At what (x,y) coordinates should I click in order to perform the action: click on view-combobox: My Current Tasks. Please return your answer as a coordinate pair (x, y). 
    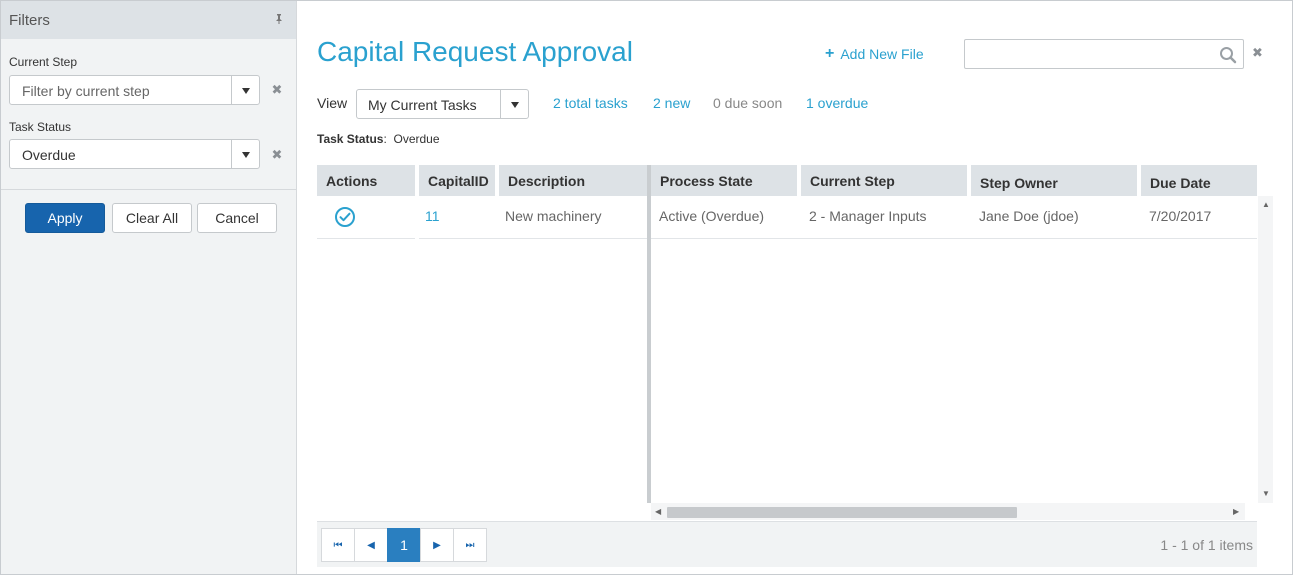
    Looking at the image, I should click on (442, 104).